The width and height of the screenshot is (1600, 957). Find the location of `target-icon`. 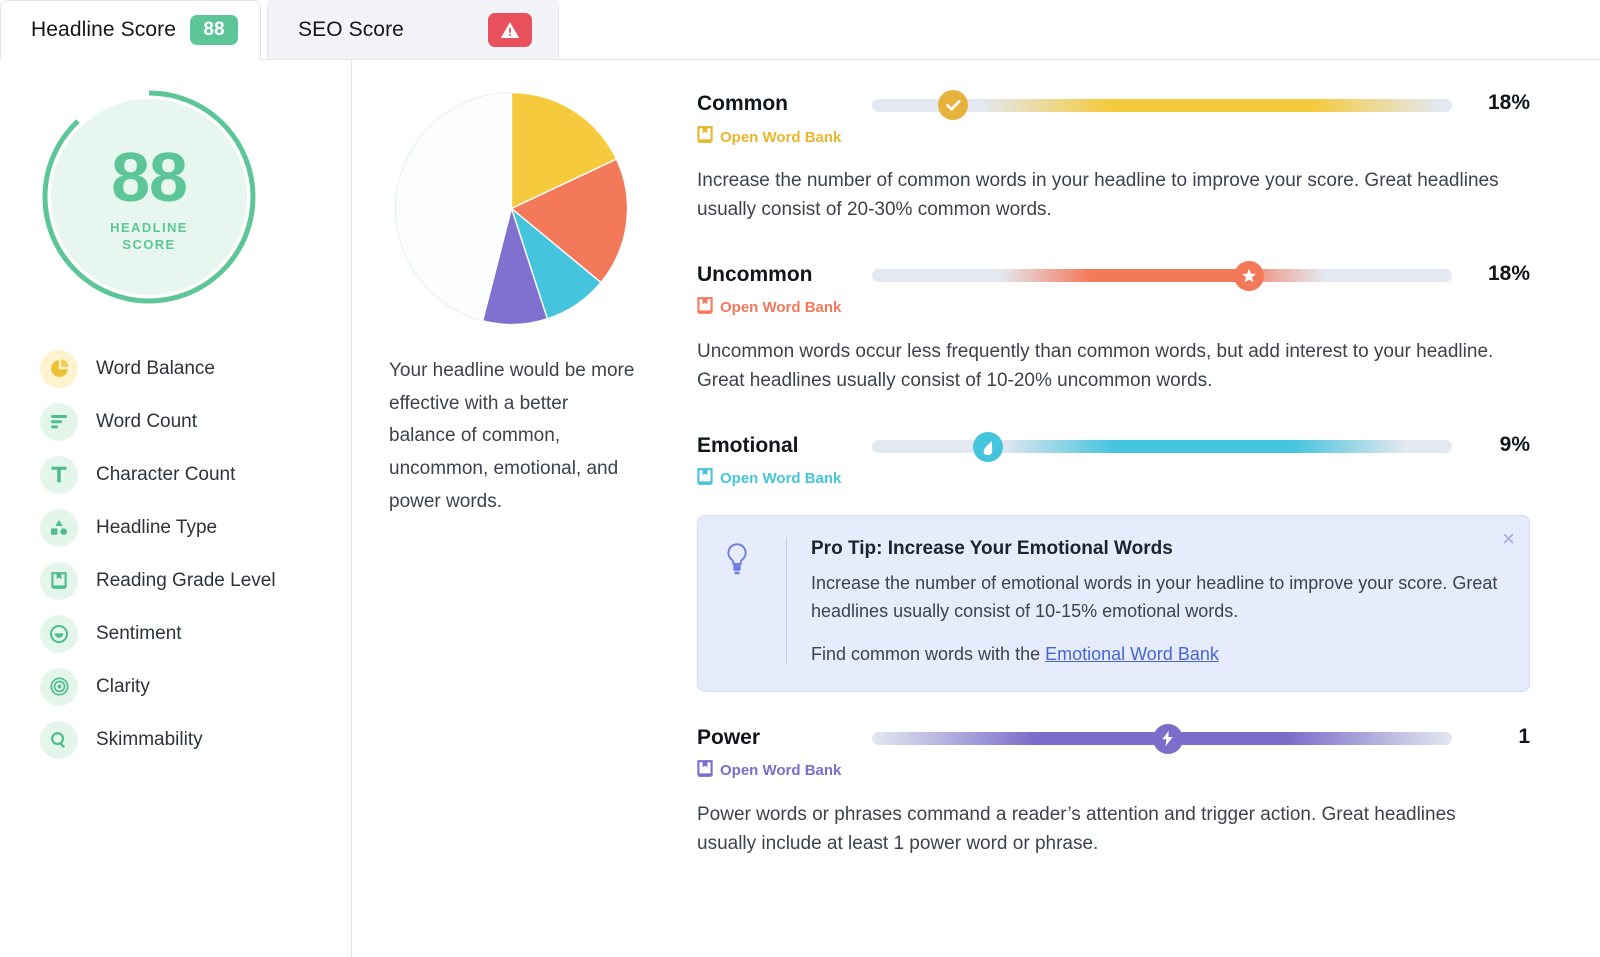

target-icon is located at coordinates (59, 686).